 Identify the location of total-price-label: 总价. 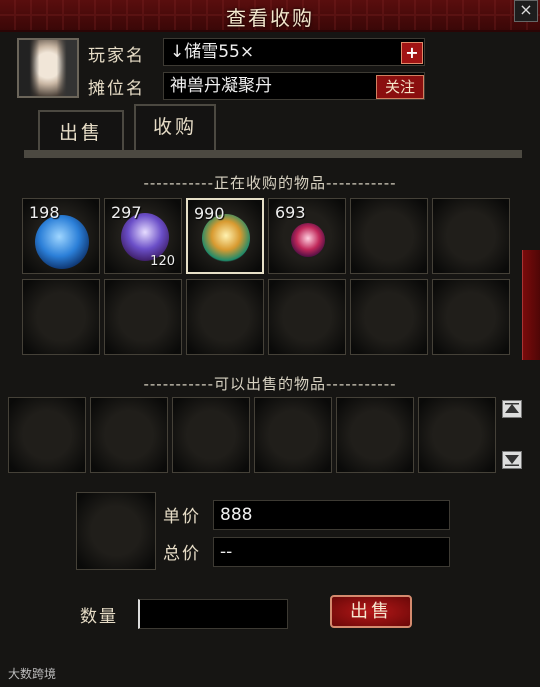
(182, 554).